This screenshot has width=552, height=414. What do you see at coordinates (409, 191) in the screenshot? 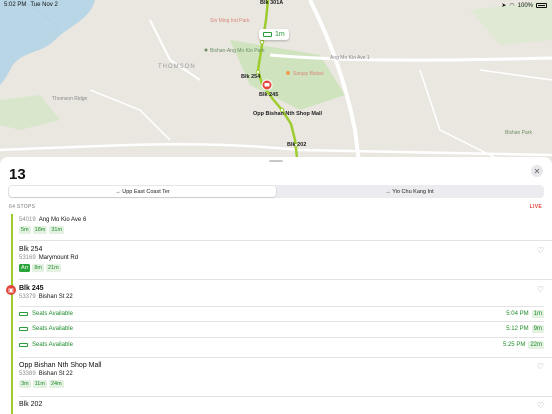
I see `direction-tab-yio-chu-kang: → Yio Chu Kang Int` at bounding box center [409, 191].